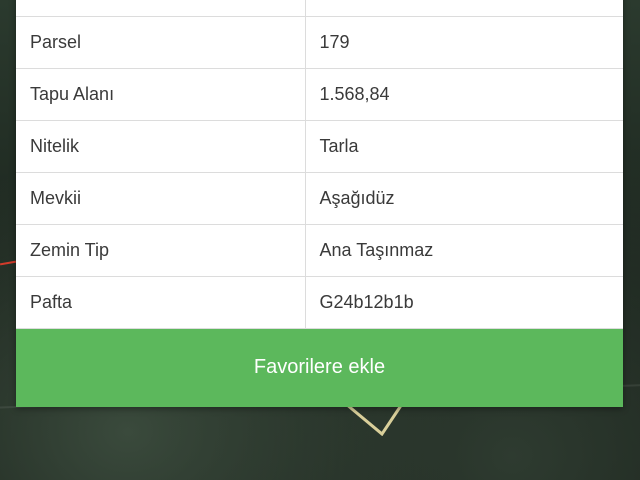  What do you see at coordinates (161, 94) in the screenshot?
I see `row-label: Tapu Alanı` at bounding box center [161, 94].